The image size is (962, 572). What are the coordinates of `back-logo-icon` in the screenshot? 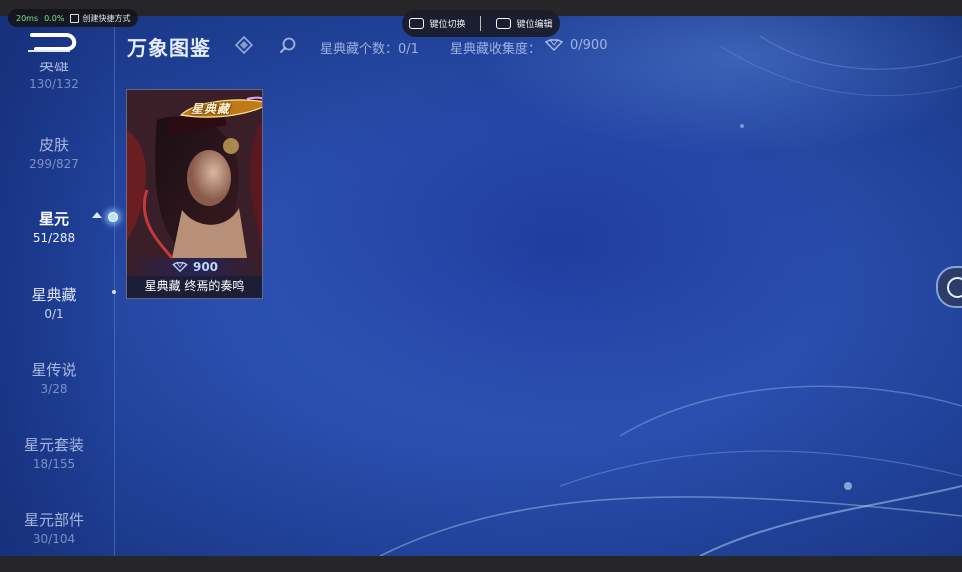 It's located at (53, 41).